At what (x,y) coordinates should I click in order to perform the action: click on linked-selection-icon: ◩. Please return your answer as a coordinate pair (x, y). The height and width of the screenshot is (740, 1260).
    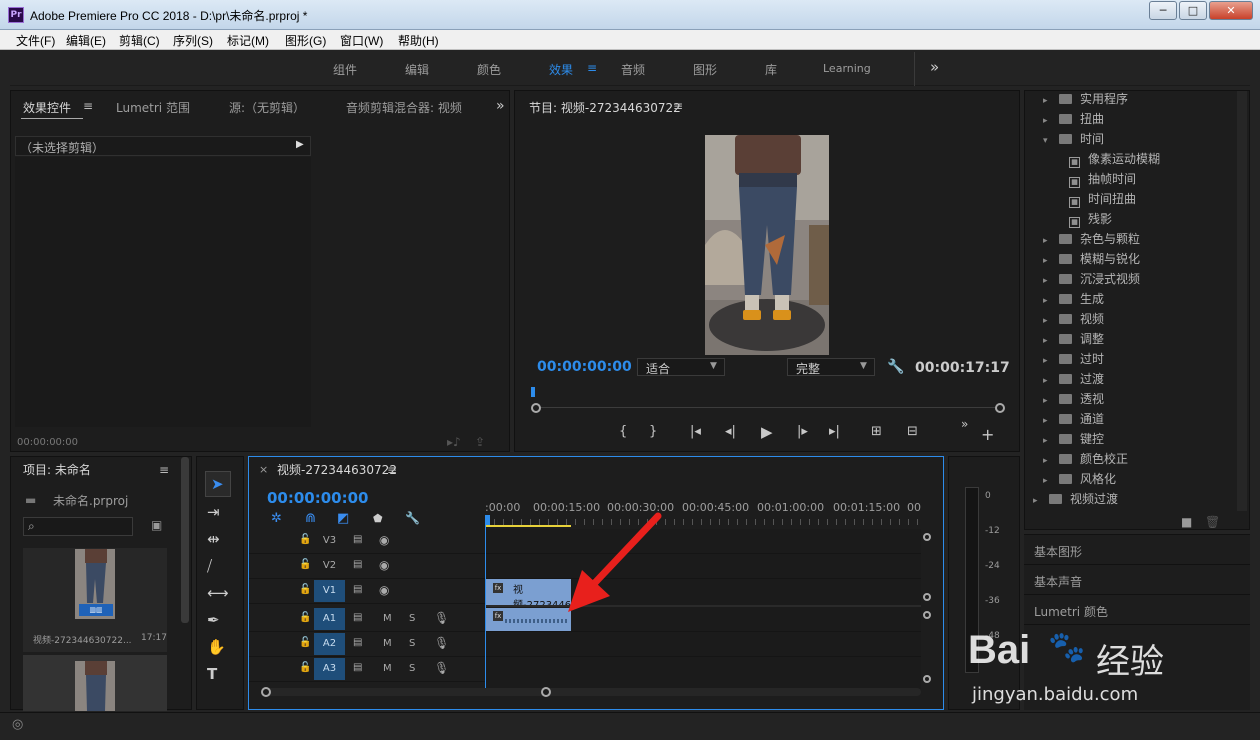
    Looking at the image, I should click on (343, 518).